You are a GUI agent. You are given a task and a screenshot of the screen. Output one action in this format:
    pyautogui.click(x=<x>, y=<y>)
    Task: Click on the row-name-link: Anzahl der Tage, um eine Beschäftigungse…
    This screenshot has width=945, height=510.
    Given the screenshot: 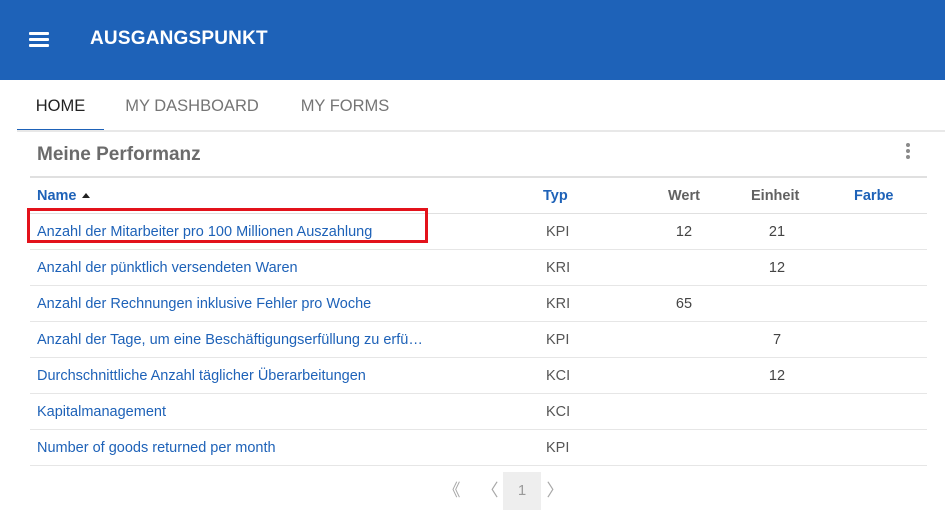 What is the action you would take?
    pyautogui.click(x=257, y=340)
    